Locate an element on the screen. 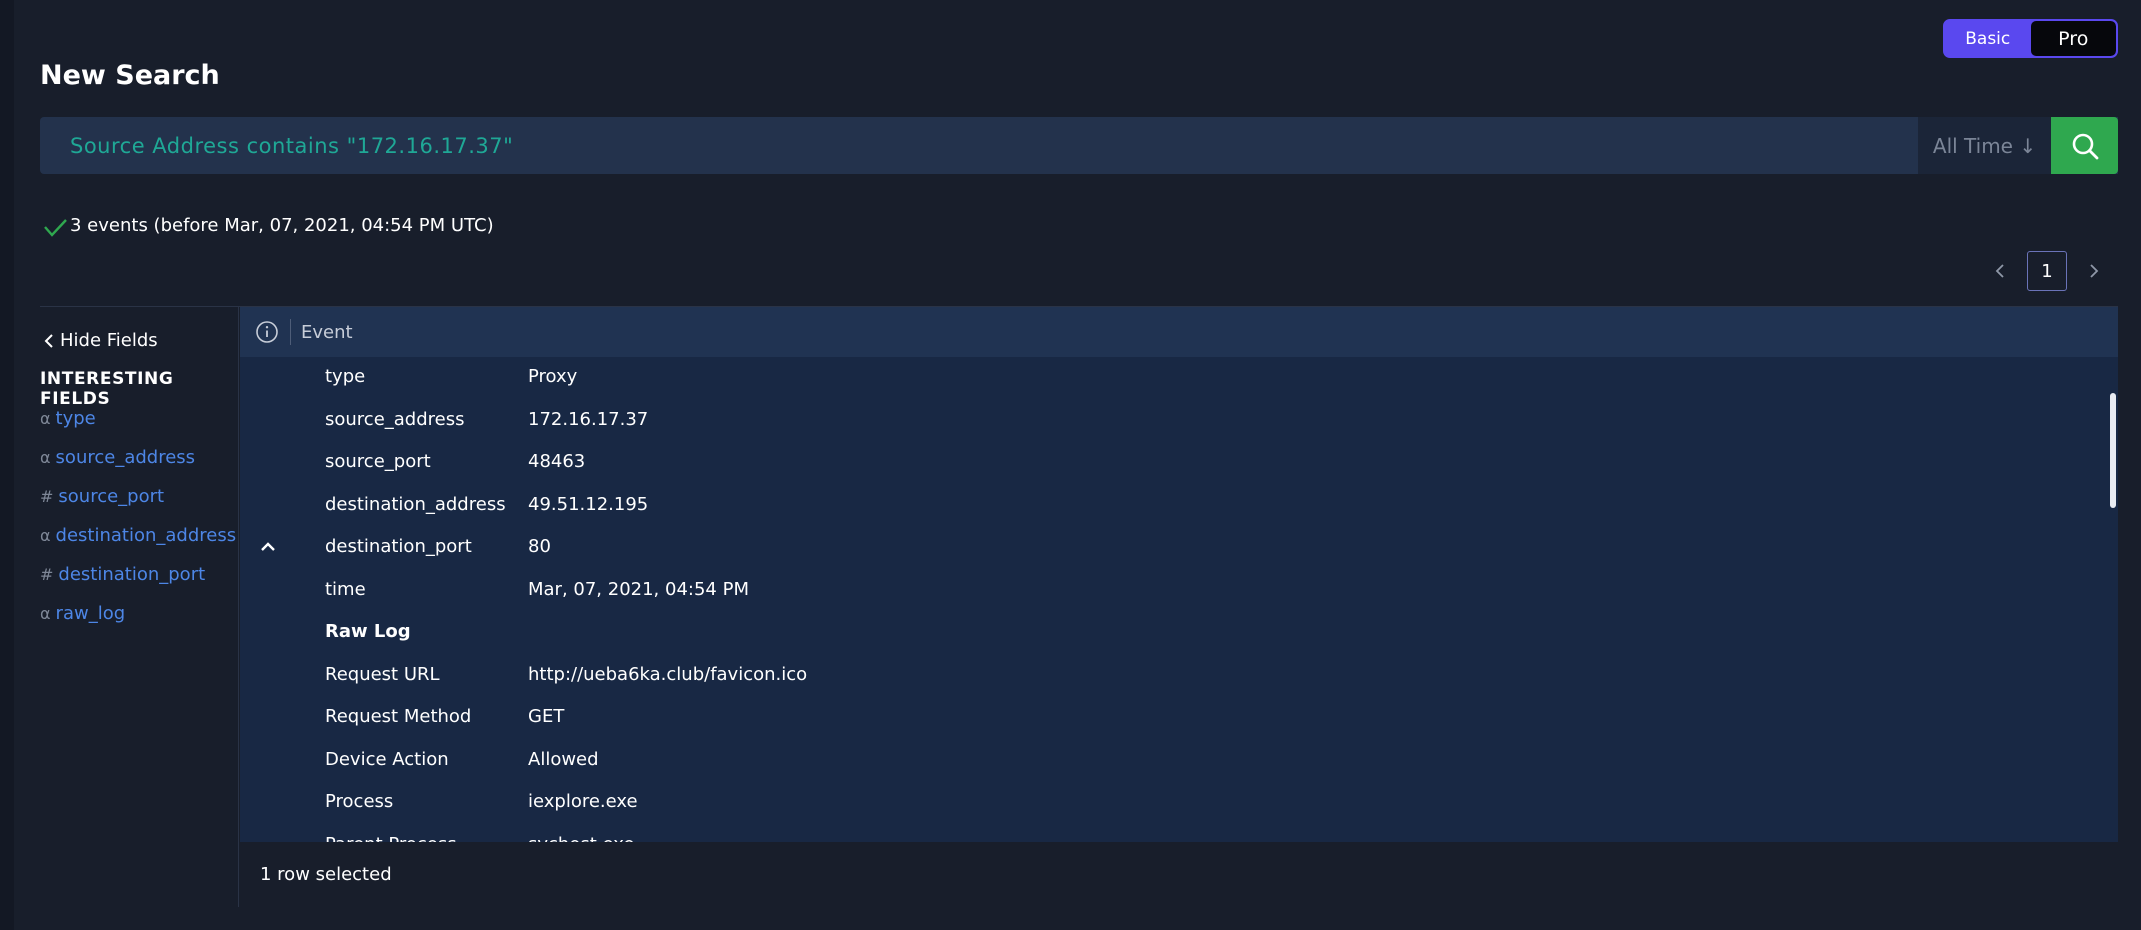 This screenshot has height=930, width=2141. field-label: destination_port is located at coordinates (132, 574).